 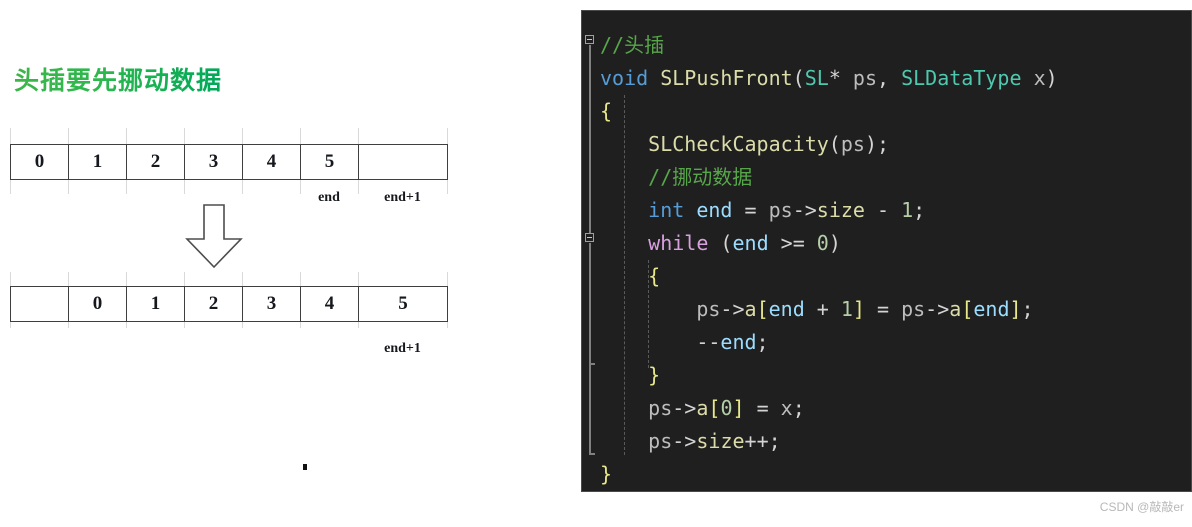 I want to click on code-token-keyword: void, so click(x=624, y=78).